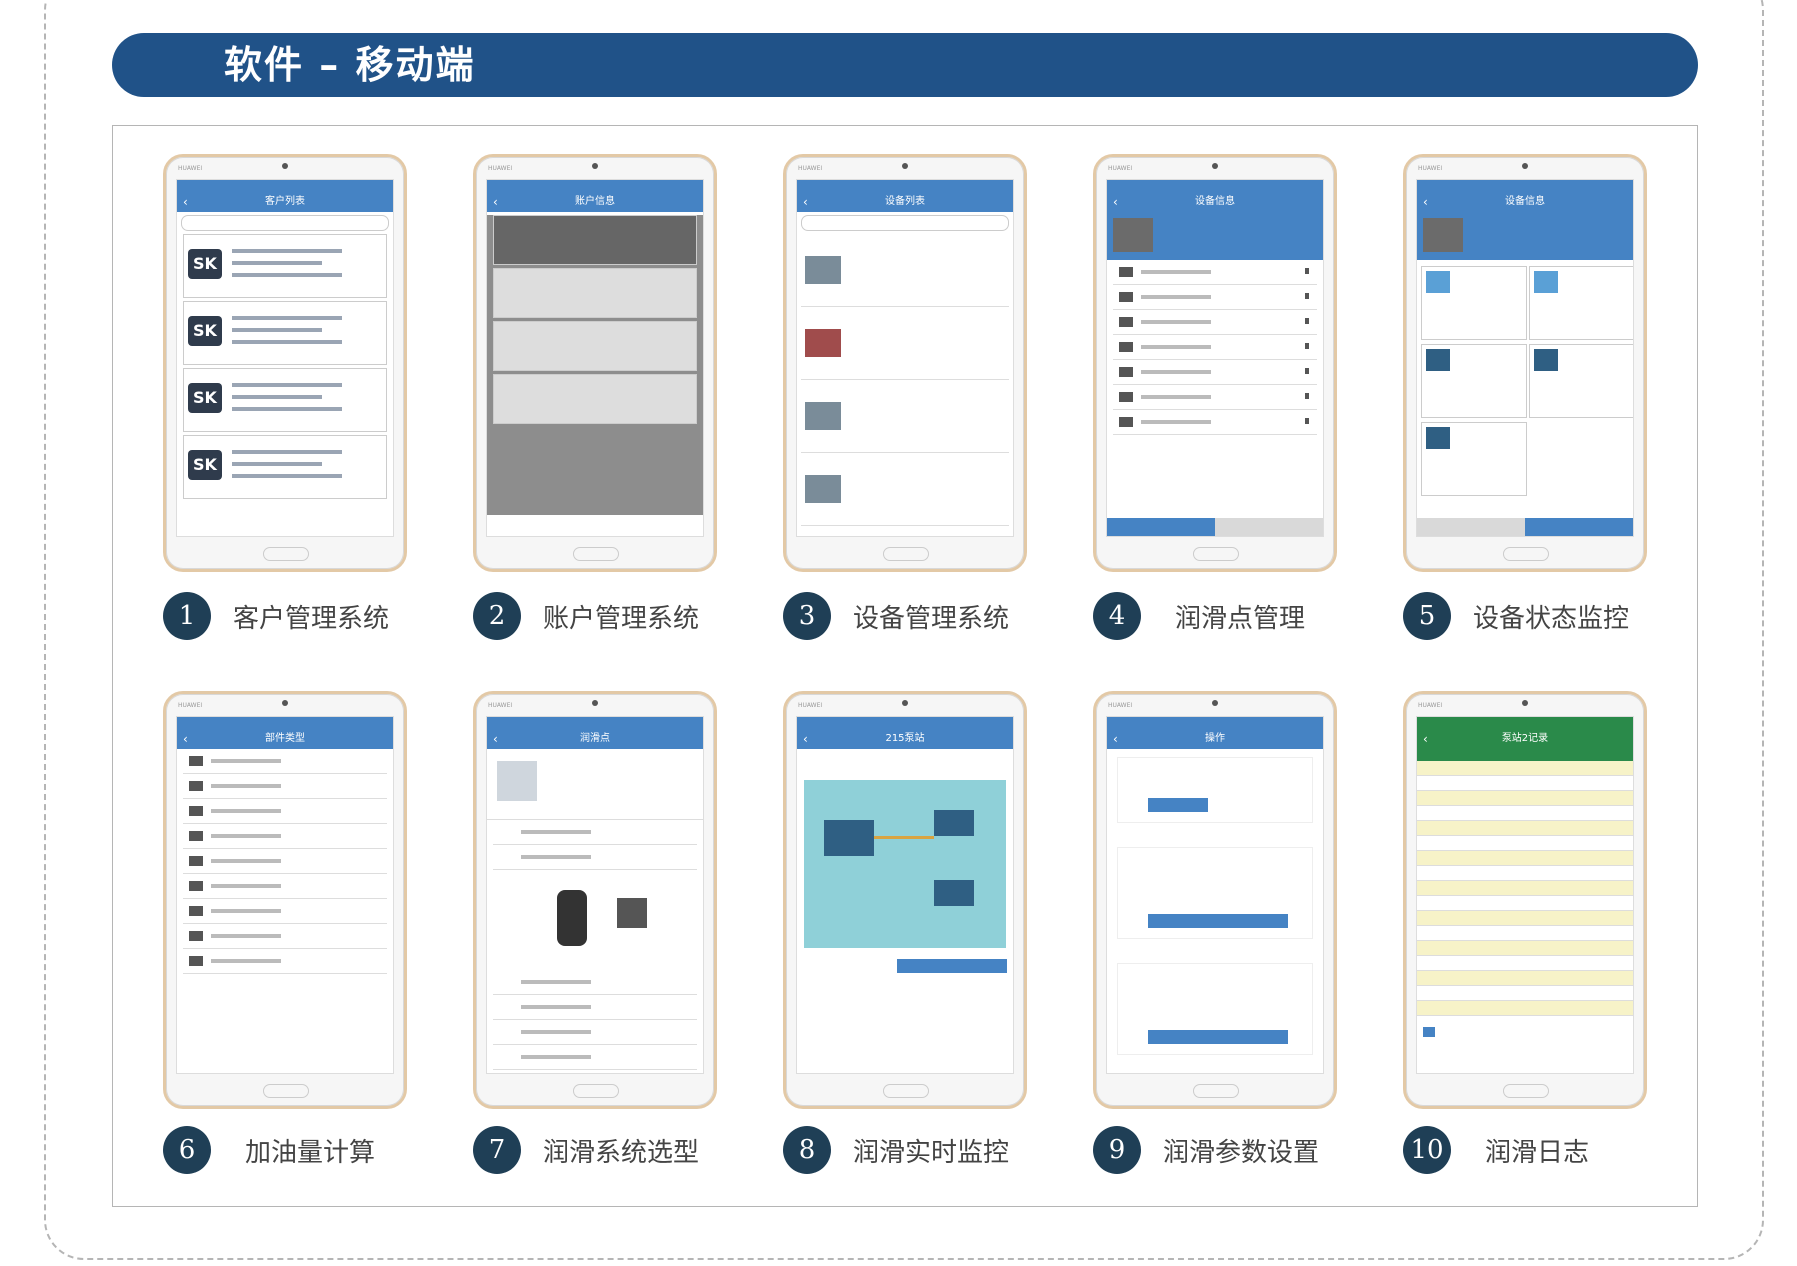  I want to click on caption-6: 6 加油量计算, so click(269, 1150).